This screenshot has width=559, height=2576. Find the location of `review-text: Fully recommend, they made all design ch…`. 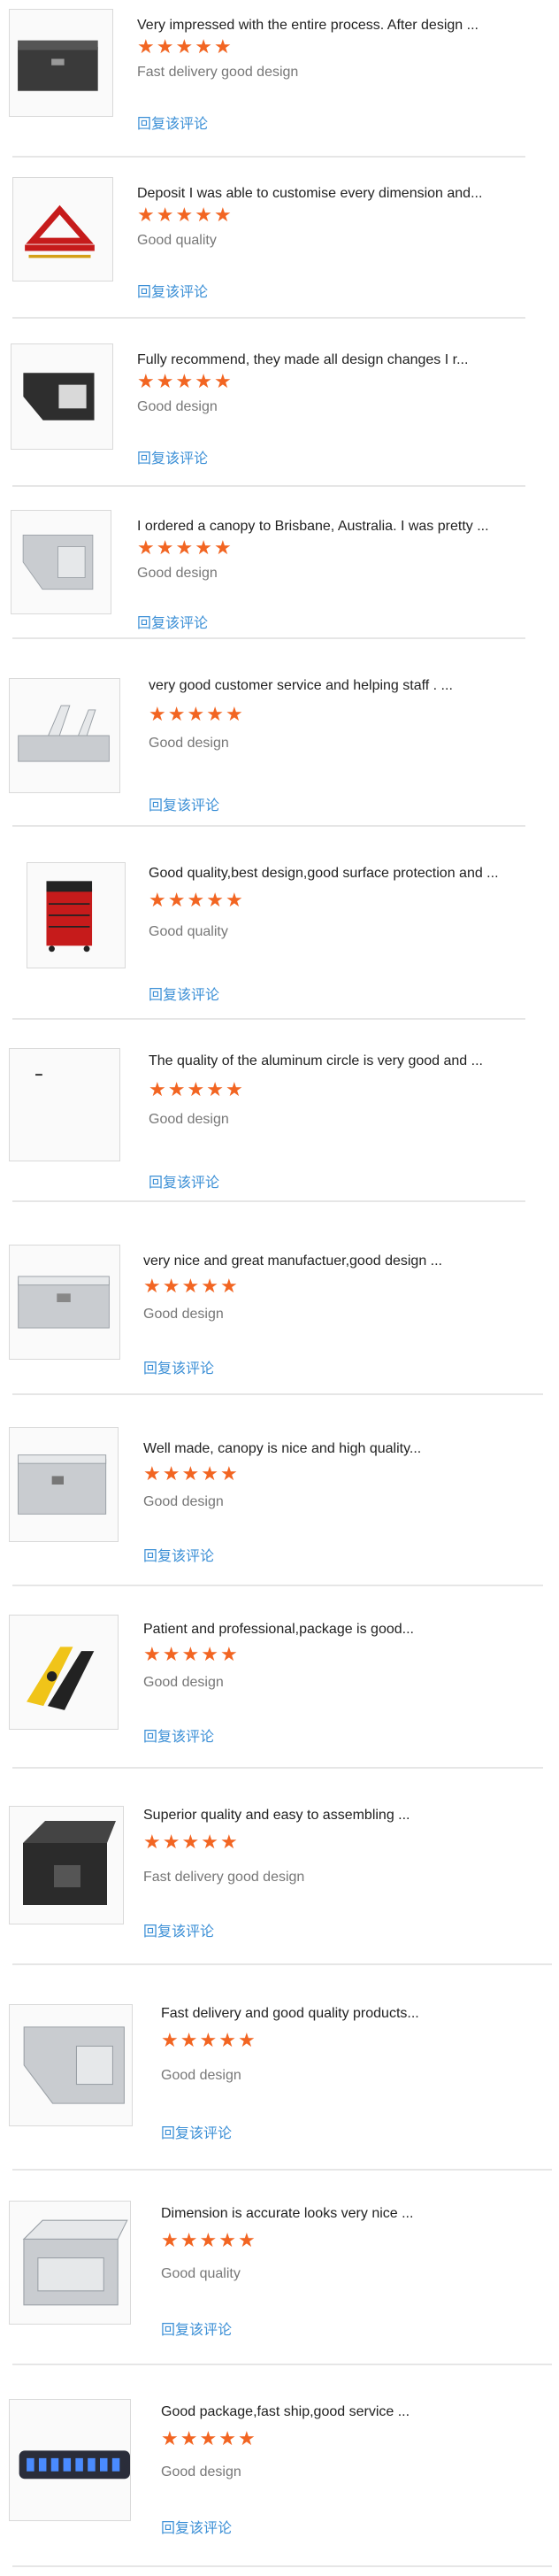

review-text: Fully recommend, they made all design ch… is located at coordinates (303, 359).